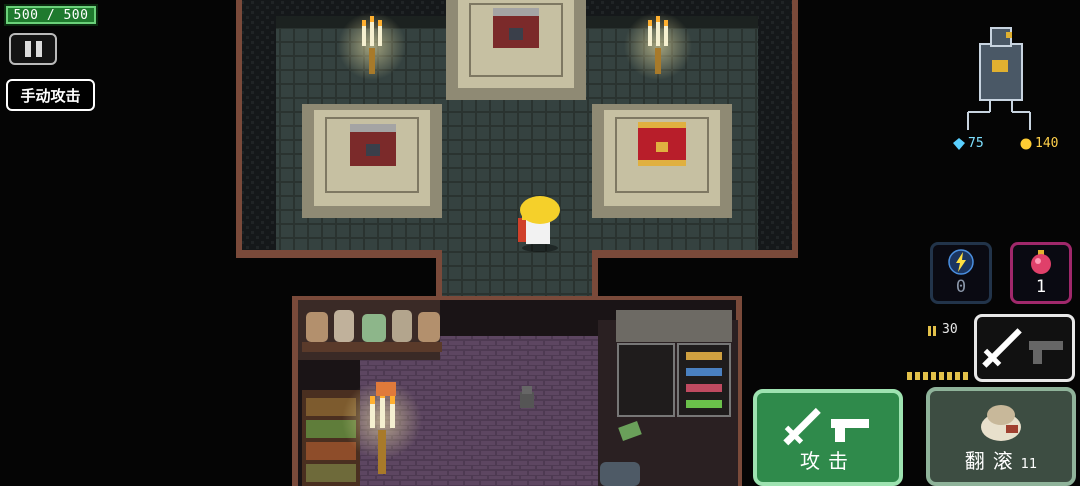  I want to click on skill-slot: 0, so click(961, 273).